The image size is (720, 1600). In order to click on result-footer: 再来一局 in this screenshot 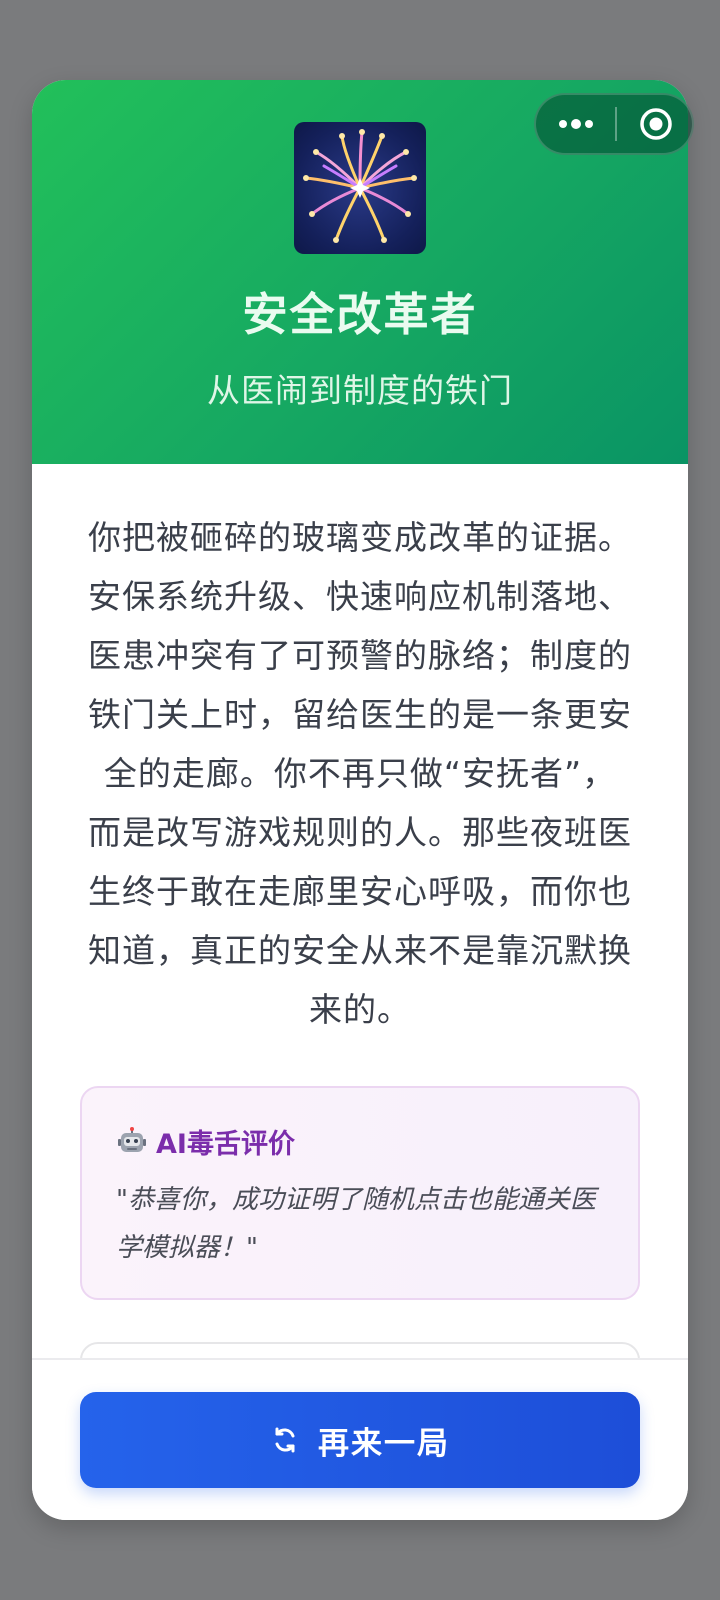, I will do `click(360, 1439)`.